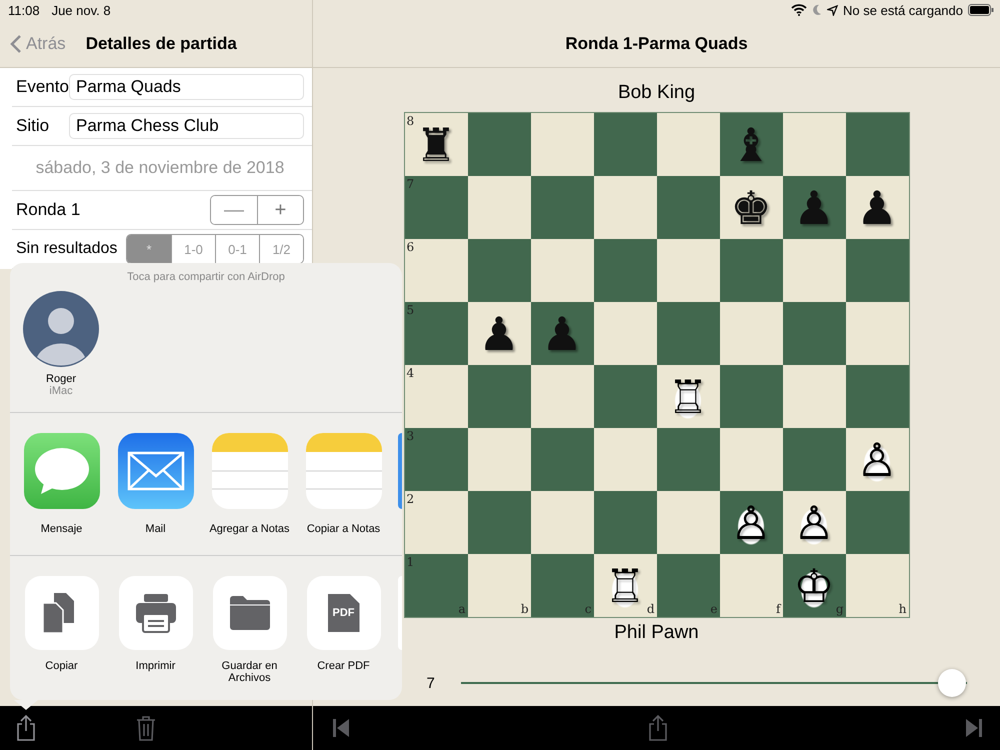  What do you see at coordinates (903, 10) in the screenshot?
I see `charging-status: No se está cargando` at bounding box center [903, 10].